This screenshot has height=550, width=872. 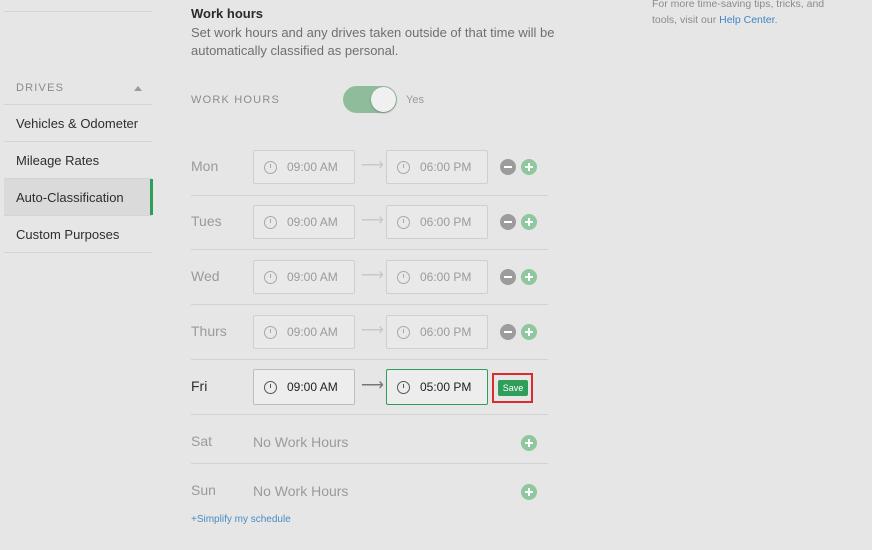 I want to click on end-time-input: 05:00 PM, so click(x=437, y=387).